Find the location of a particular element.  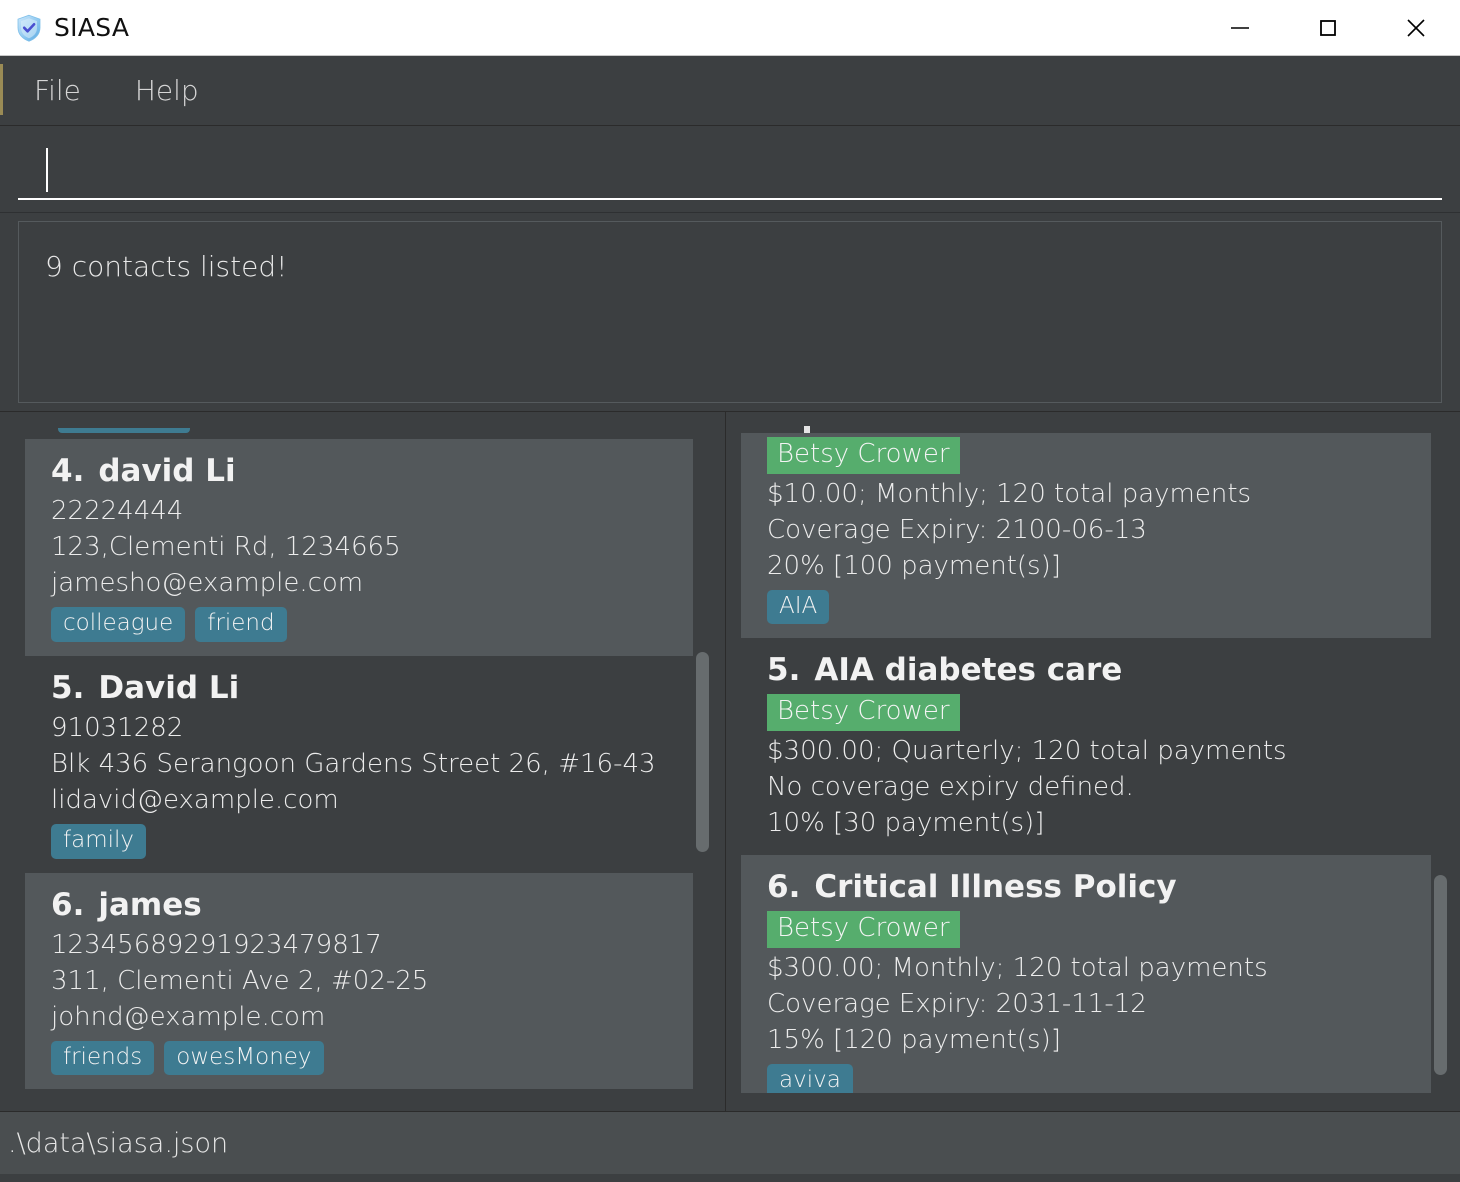

policy-expiry: Coverage Expiry: 2031-11-12 is located at coordinates (957, 1003).